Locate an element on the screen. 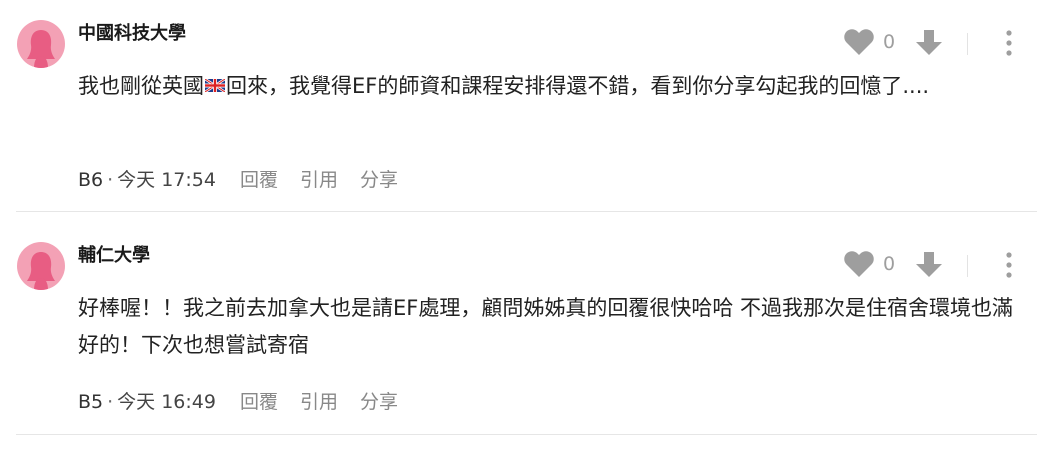 Image resolution: width=1057 pixels, height=463 pixels. comment-meta: B5 · 今天 16:49 回覆 引用 分享 is located at coordinates (238, 402).